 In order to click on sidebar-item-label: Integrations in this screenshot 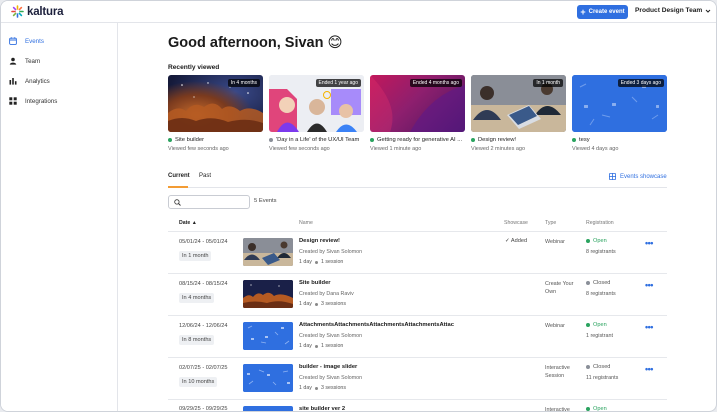, I will do `click(41, 101)`.